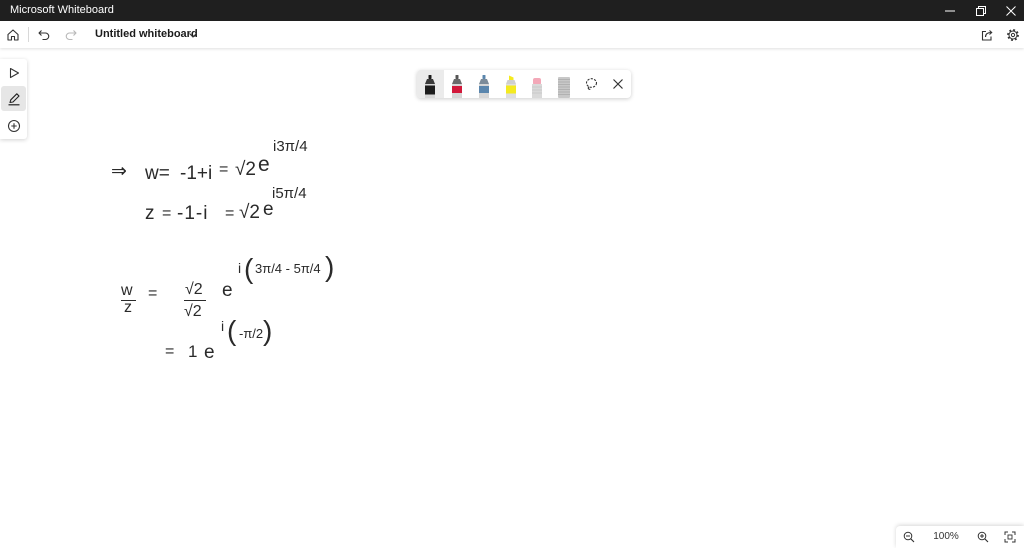 This screenshot has height=548, width=1024. I want to click on ink-value: -1+i, so click(196, 173).